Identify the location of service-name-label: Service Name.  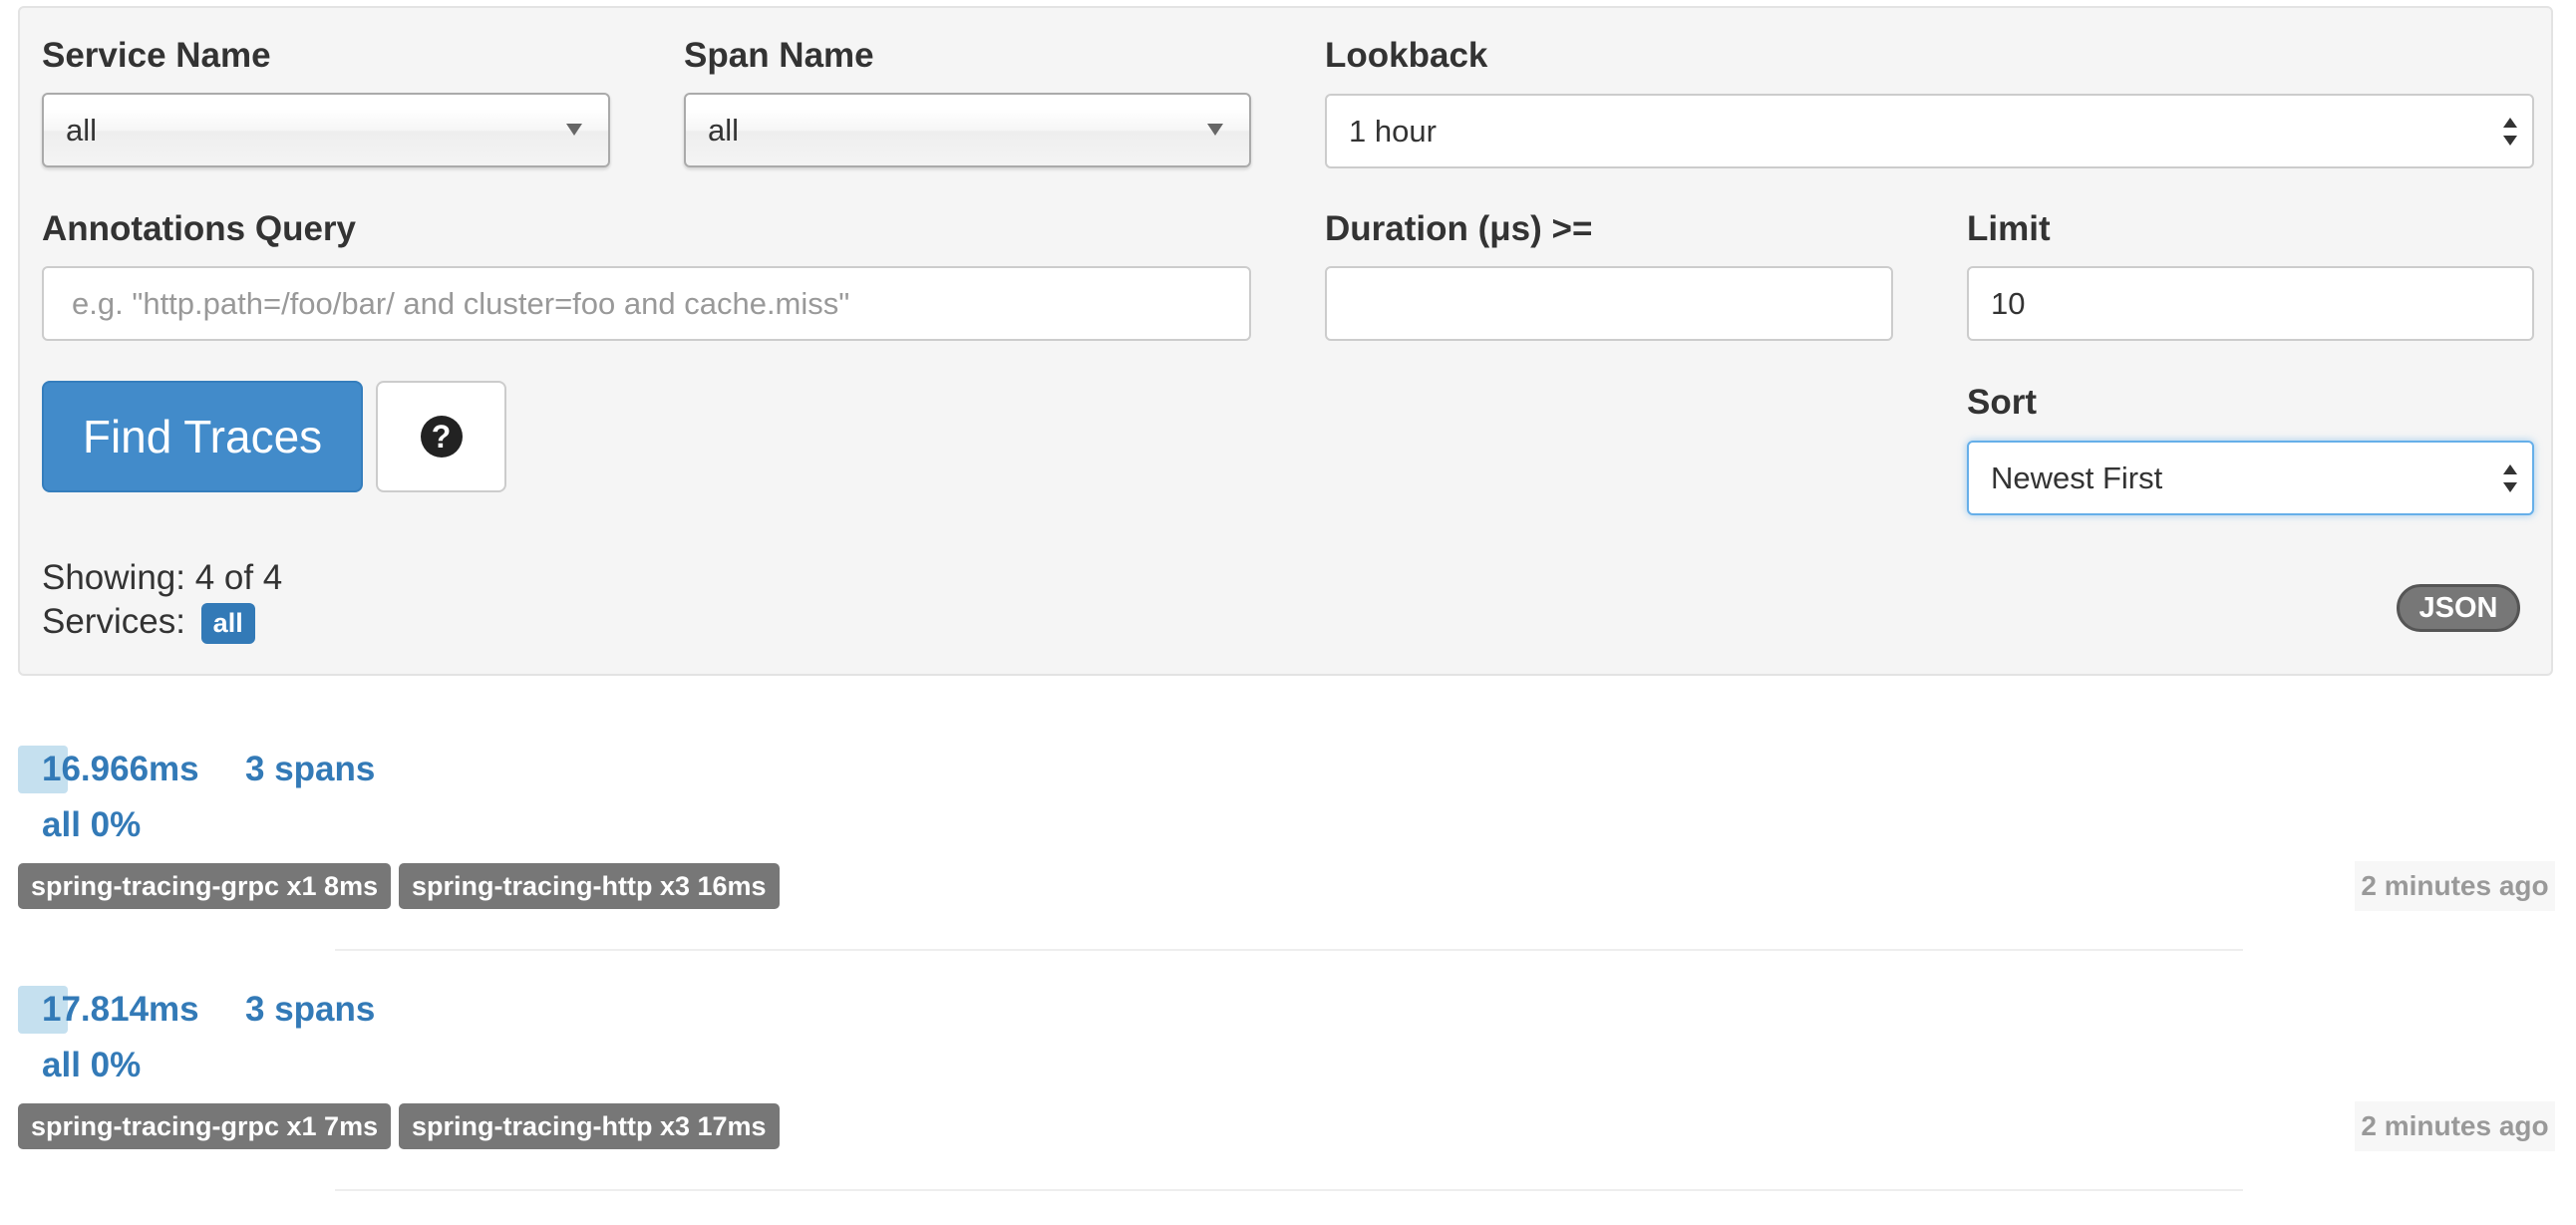
(156, 55).